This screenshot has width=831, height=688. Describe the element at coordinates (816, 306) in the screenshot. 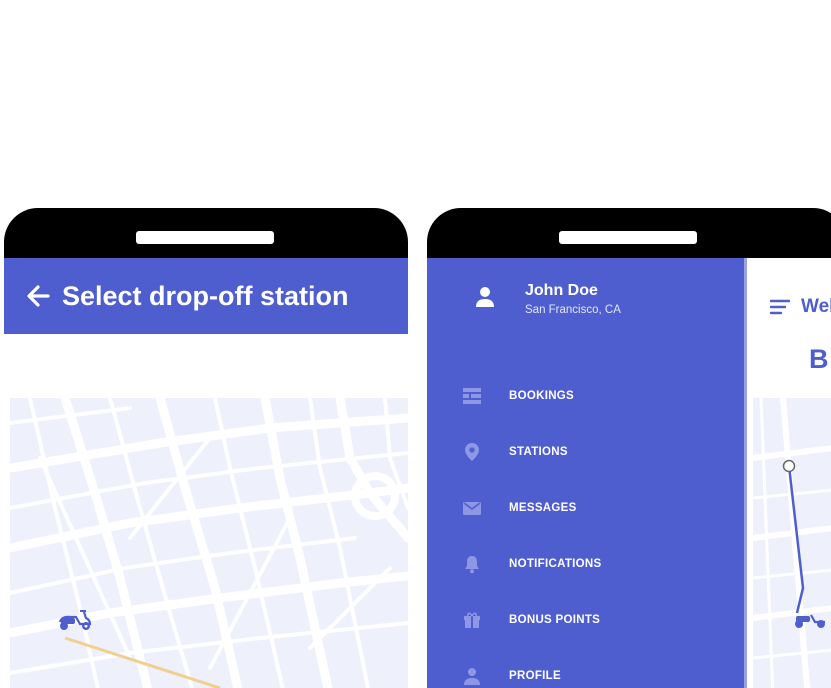

I see `welcome-title: Wel` at that location.